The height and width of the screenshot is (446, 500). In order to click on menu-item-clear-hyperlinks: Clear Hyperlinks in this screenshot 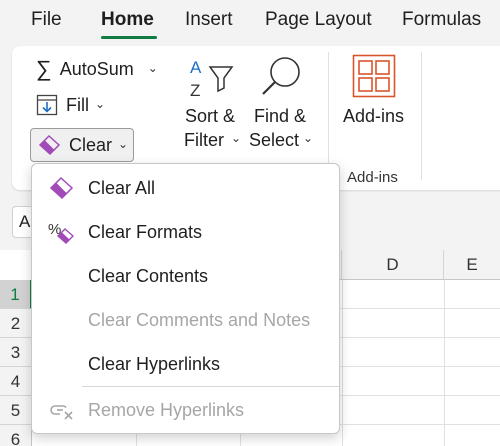, I will do `click(185, 364)`.